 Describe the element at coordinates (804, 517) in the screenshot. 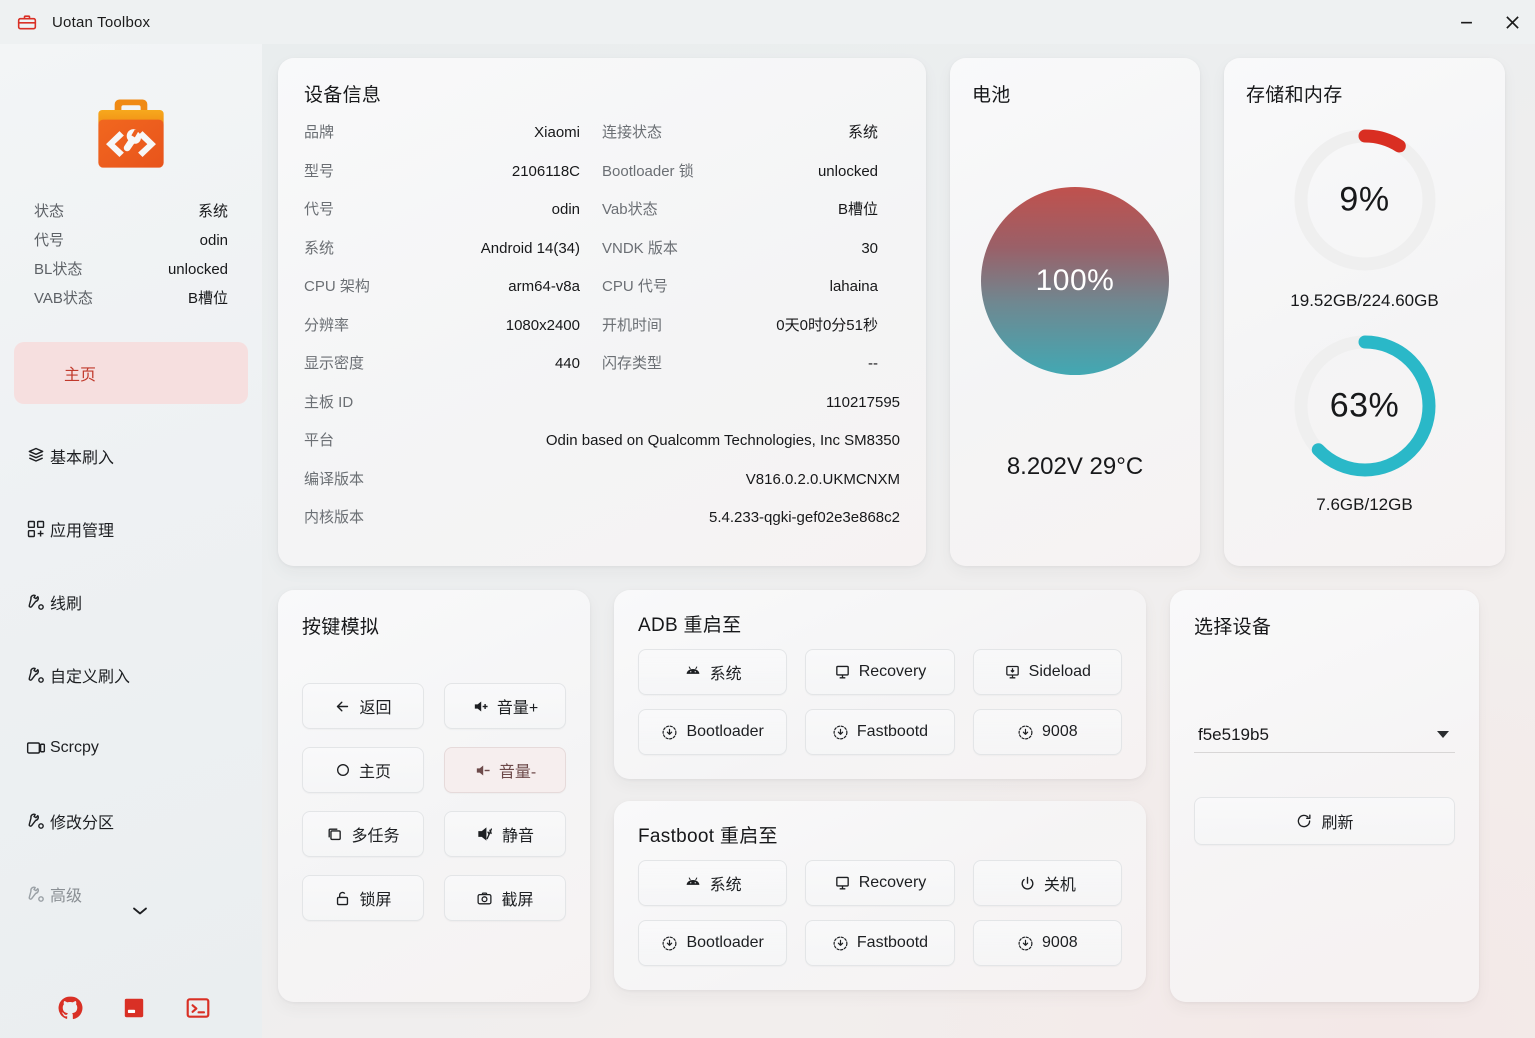

I see `field-value: 5.4.233-qgki-gef02e3e868c2` at that location.